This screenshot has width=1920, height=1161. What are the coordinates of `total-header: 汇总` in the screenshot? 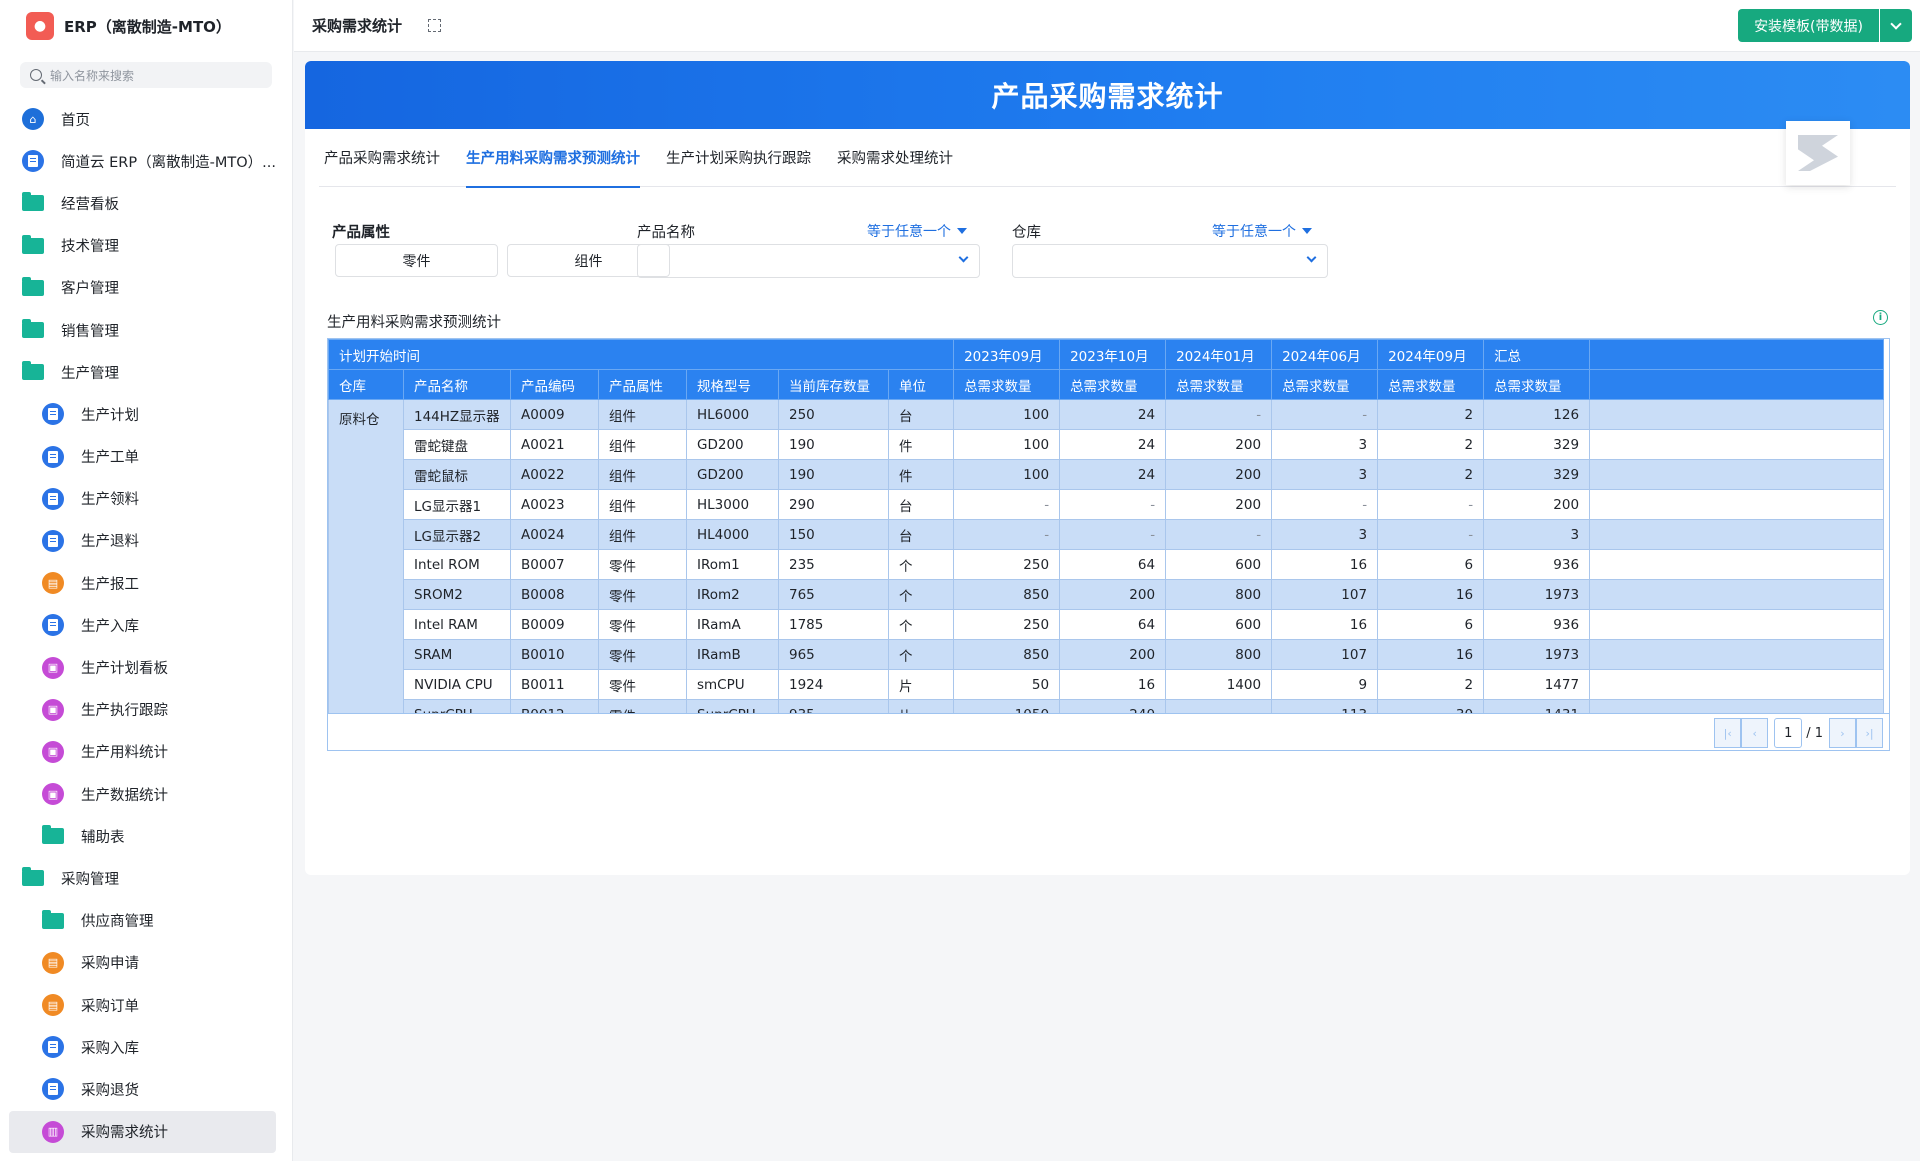 It's located at (1537, 354).